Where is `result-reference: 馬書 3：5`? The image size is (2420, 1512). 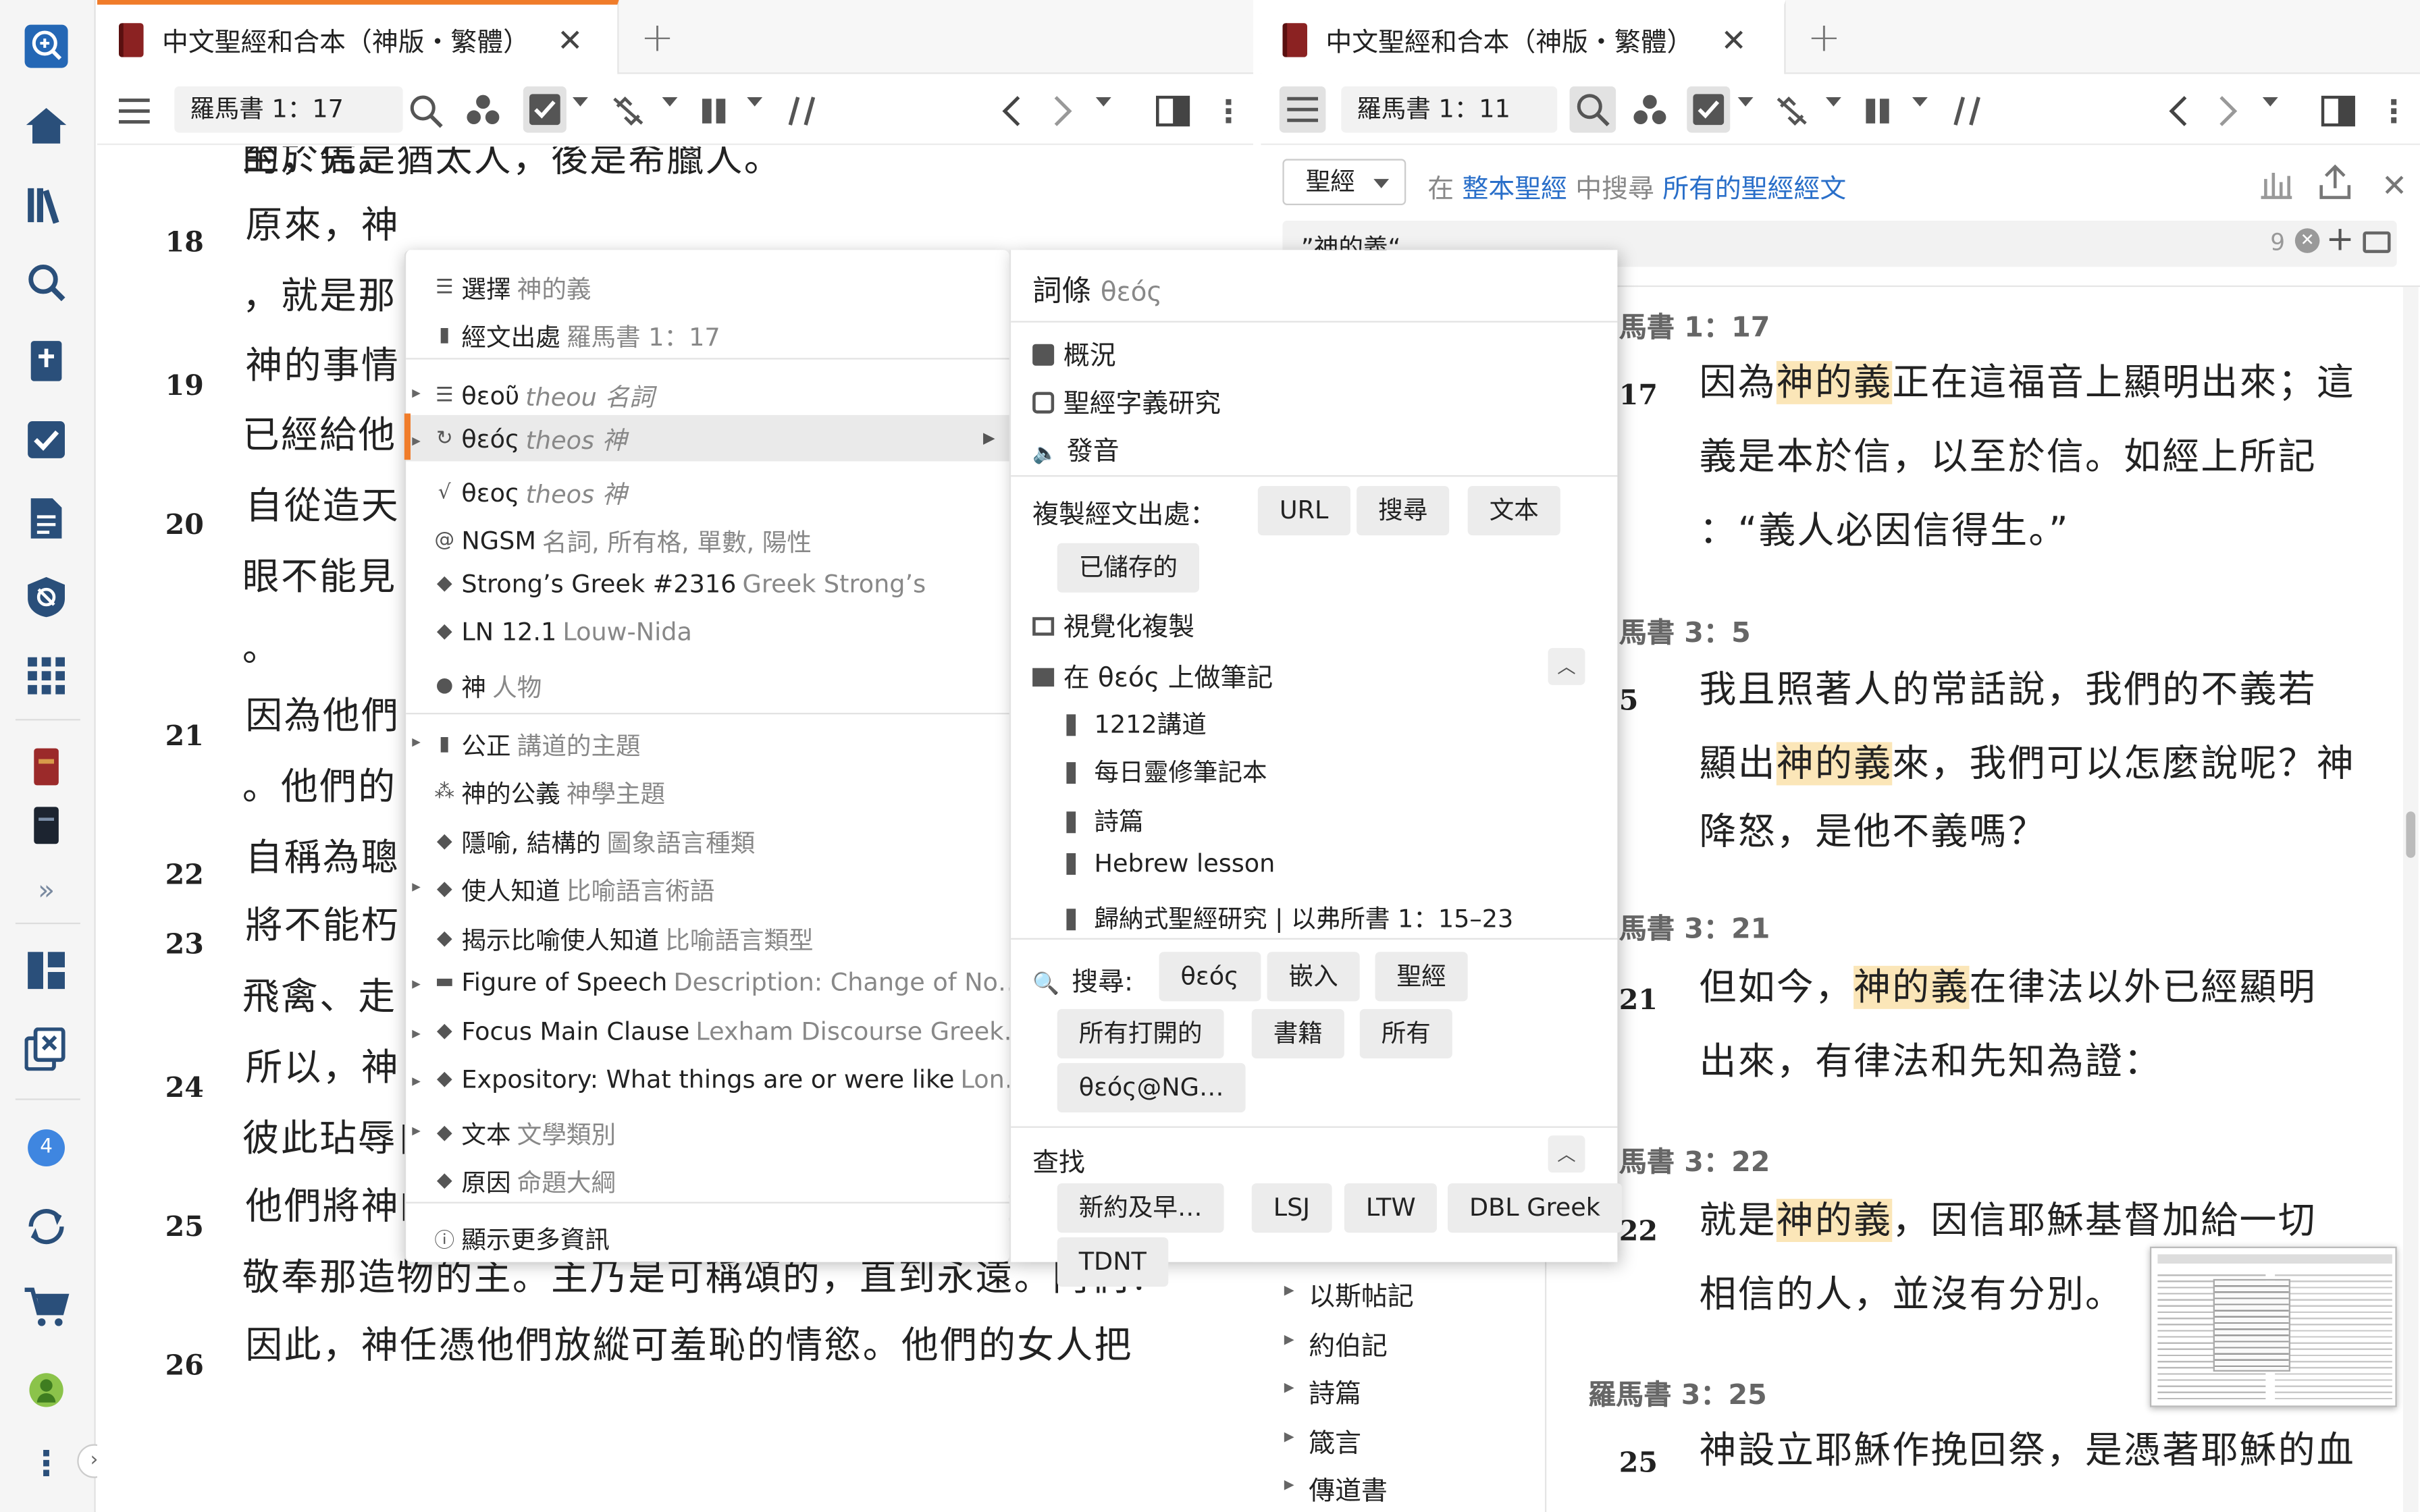 result-reference: 馬書 3：5 is located at coordinates (1685, 631).